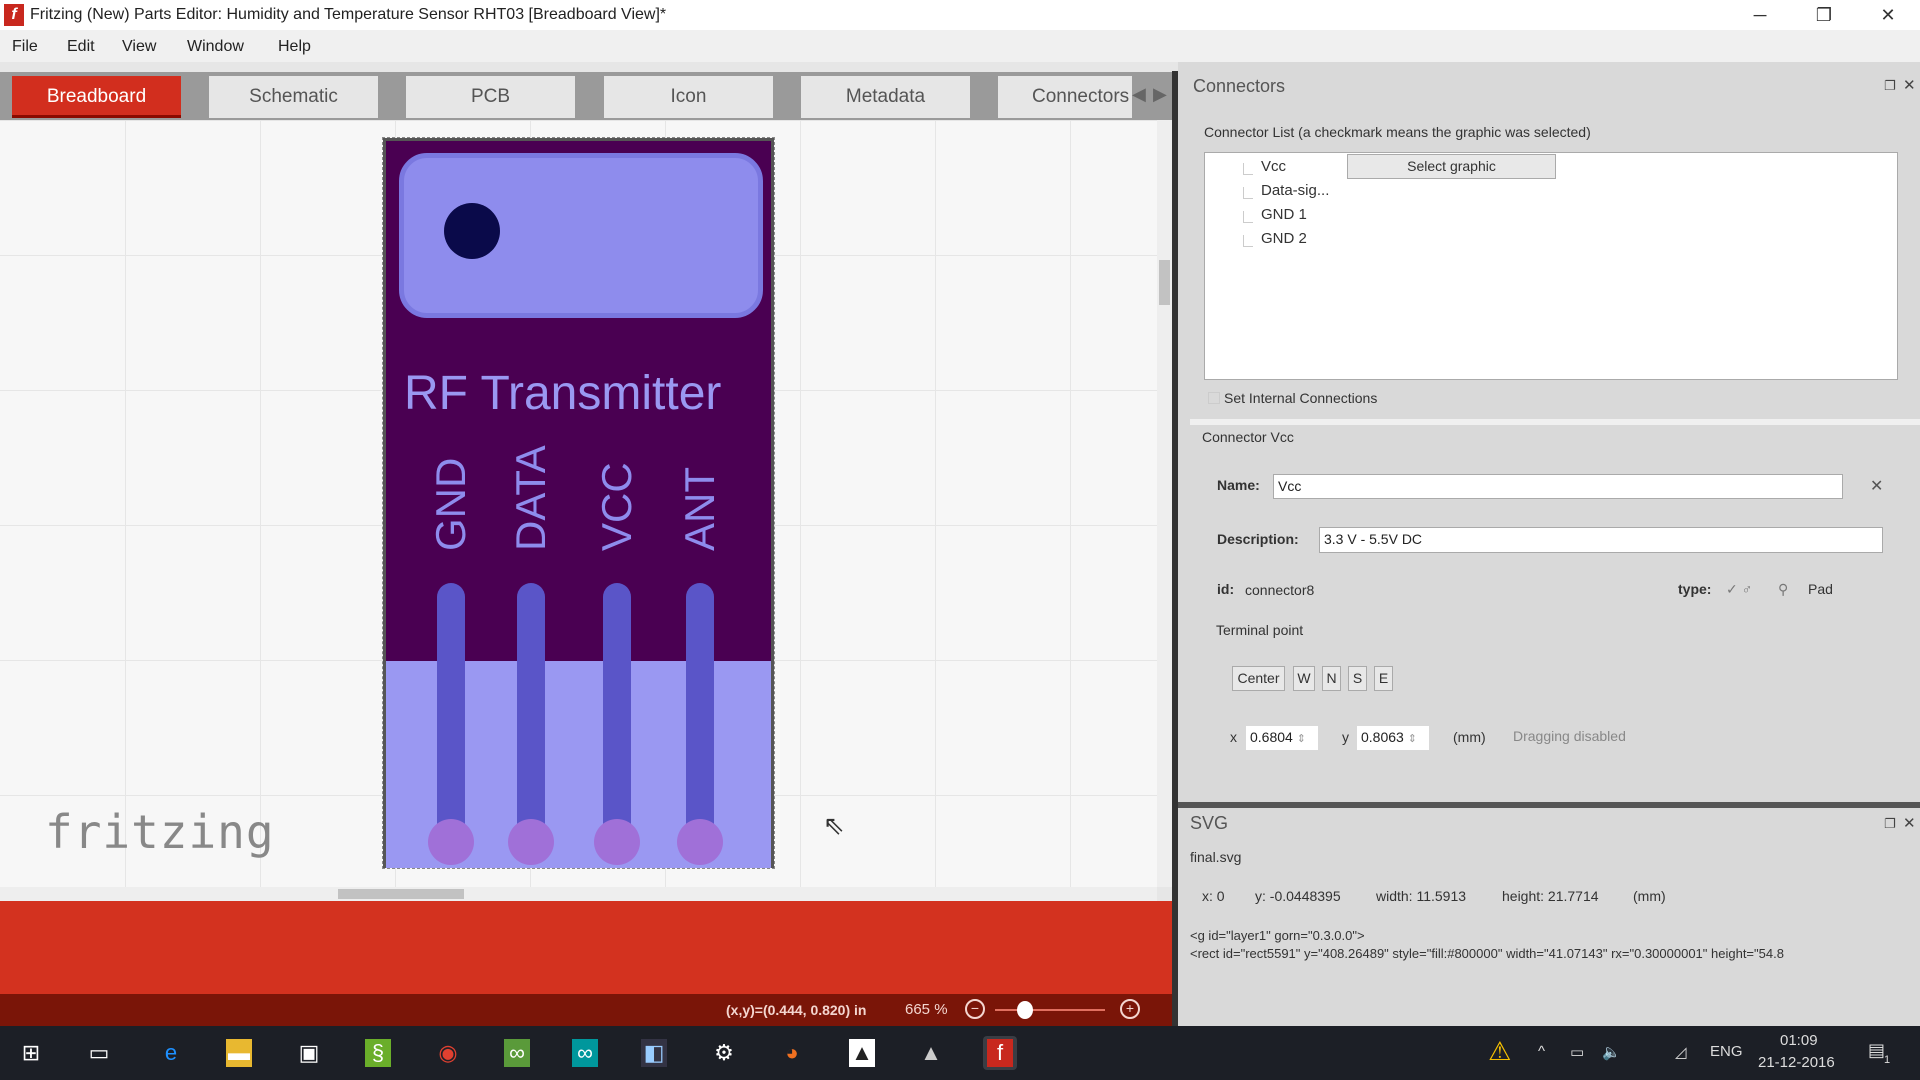  I want to click on pin-label: DATA, so click(530, 498).